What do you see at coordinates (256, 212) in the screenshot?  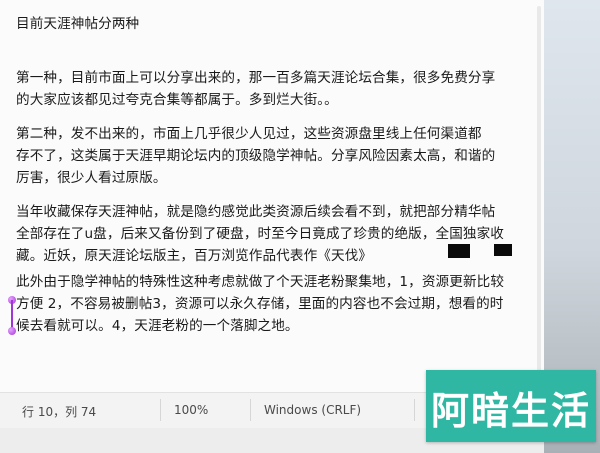 I see `paragraph-line: 当年收藏保存天涯神帖，就是隐约感觉此类资源后续会看不到，就把部分精华帖` at bounding box center [256, 212].